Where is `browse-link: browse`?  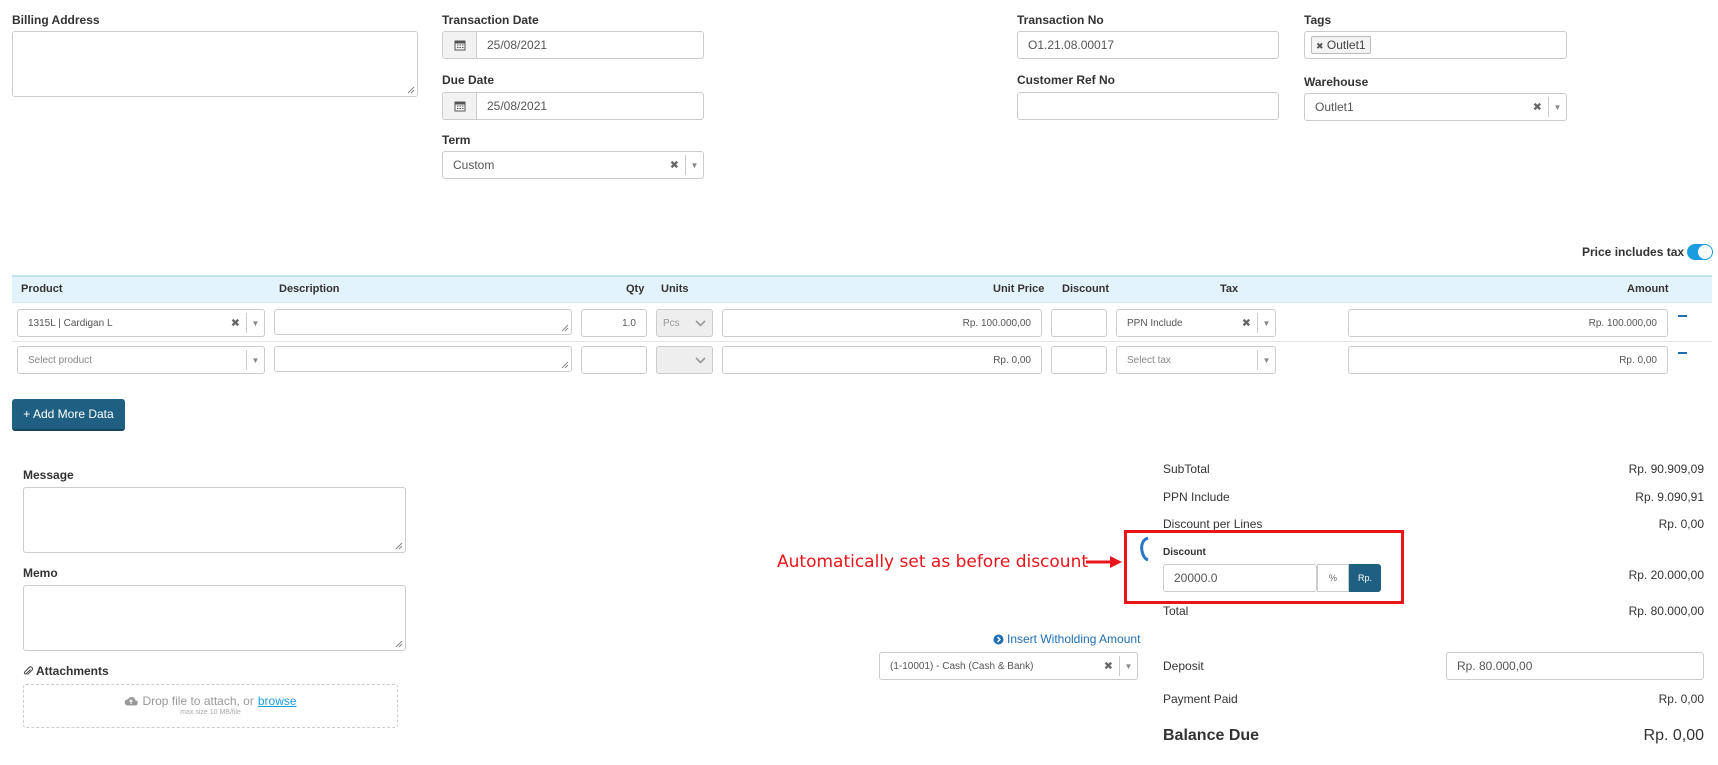
browse-link: browse is located at coordinates (277, 701).